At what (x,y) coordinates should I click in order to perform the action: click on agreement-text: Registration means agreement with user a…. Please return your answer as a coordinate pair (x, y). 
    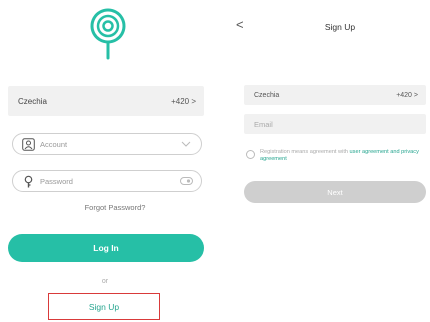
    Looking at the image, I should click on (342, 156).